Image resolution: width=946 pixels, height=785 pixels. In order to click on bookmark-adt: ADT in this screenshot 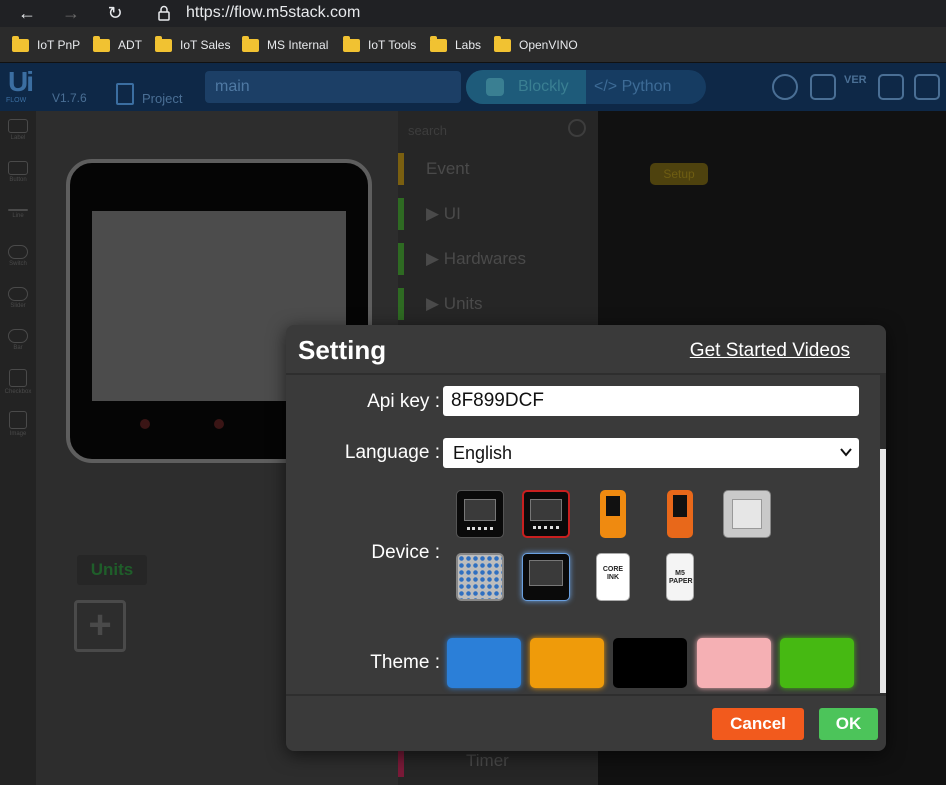, I will do `click(117, 44)`.